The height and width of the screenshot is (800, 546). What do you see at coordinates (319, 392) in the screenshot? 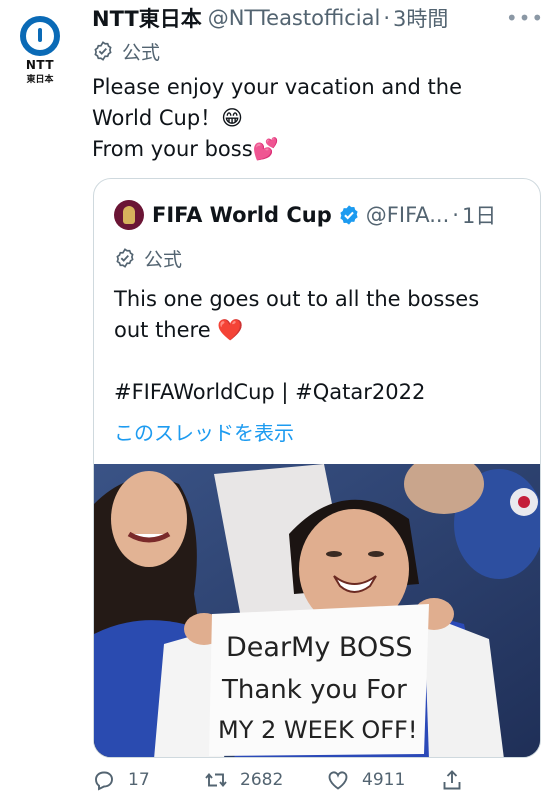
I see `quoted-hashtags: #FIFAWorldCup | #Qatar2022` at bounding box center [319, 392].